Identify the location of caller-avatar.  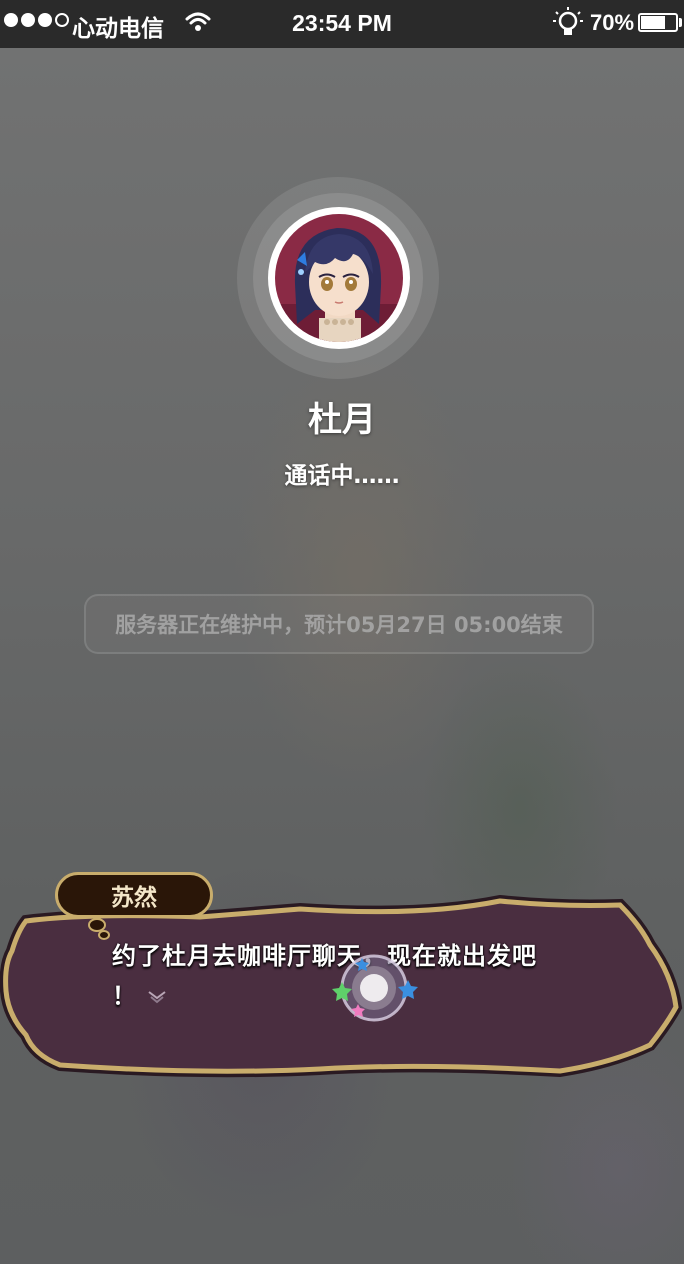
(339, 278).